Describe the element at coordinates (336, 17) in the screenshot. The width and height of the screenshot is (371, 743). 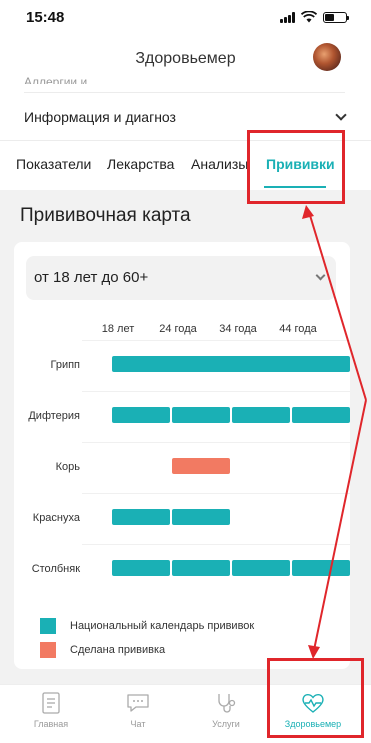
I see `battery-icon` at that location.